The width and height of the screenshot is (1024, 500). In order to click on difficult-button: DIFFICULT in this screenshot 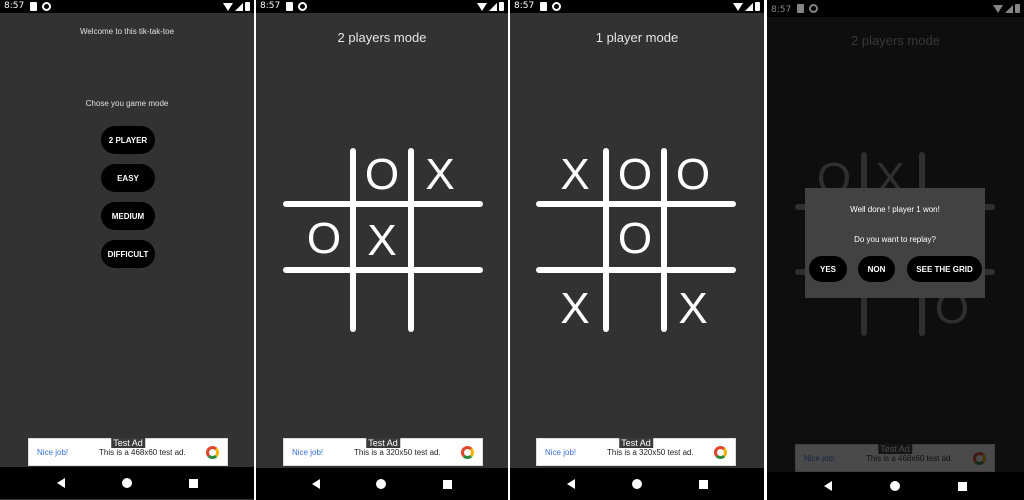, I will do `click(128, 254)`.